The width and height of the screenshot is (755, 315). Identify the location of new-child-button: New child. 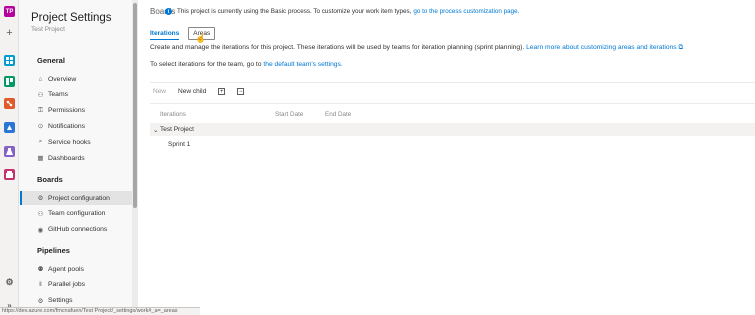
(192, 91).